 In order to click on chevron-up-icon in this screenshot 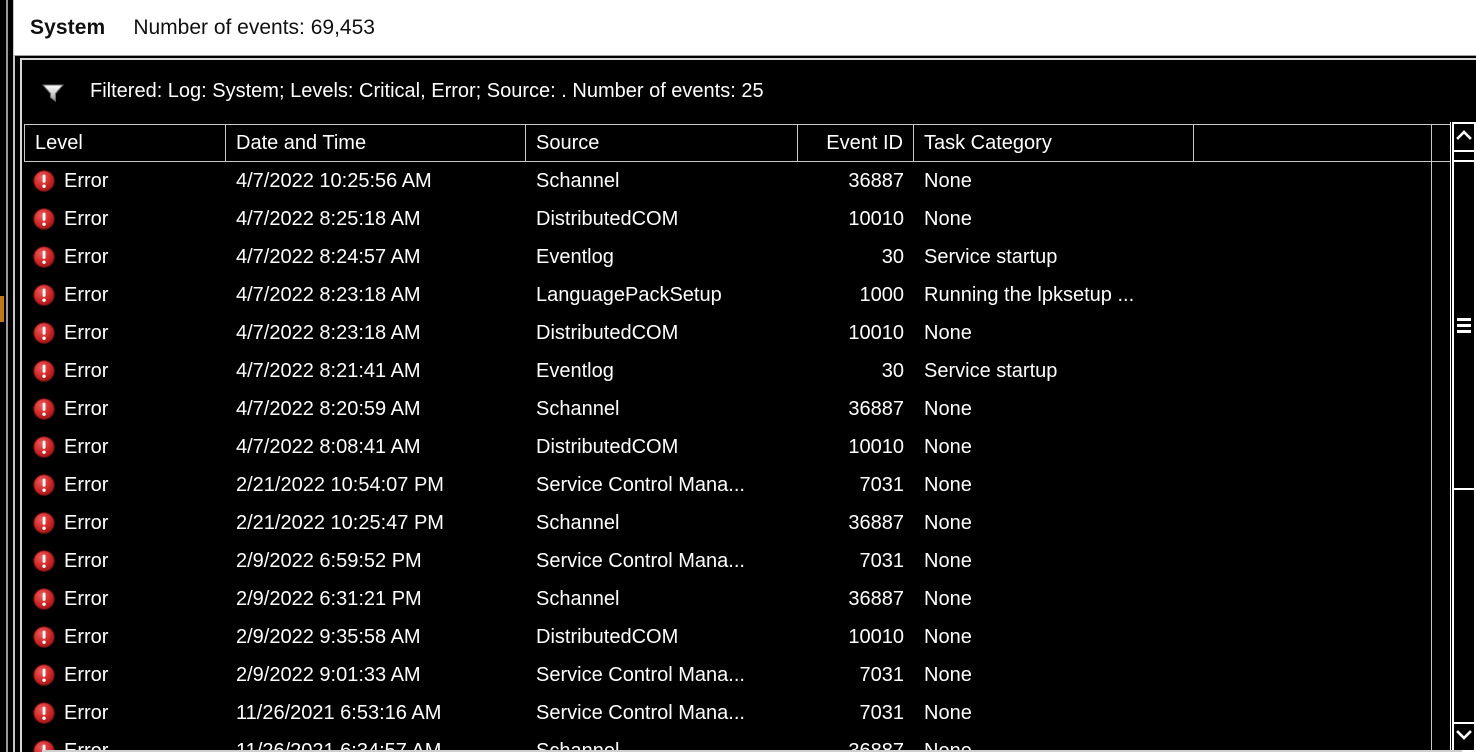, I will do `click(1464, 137)`.